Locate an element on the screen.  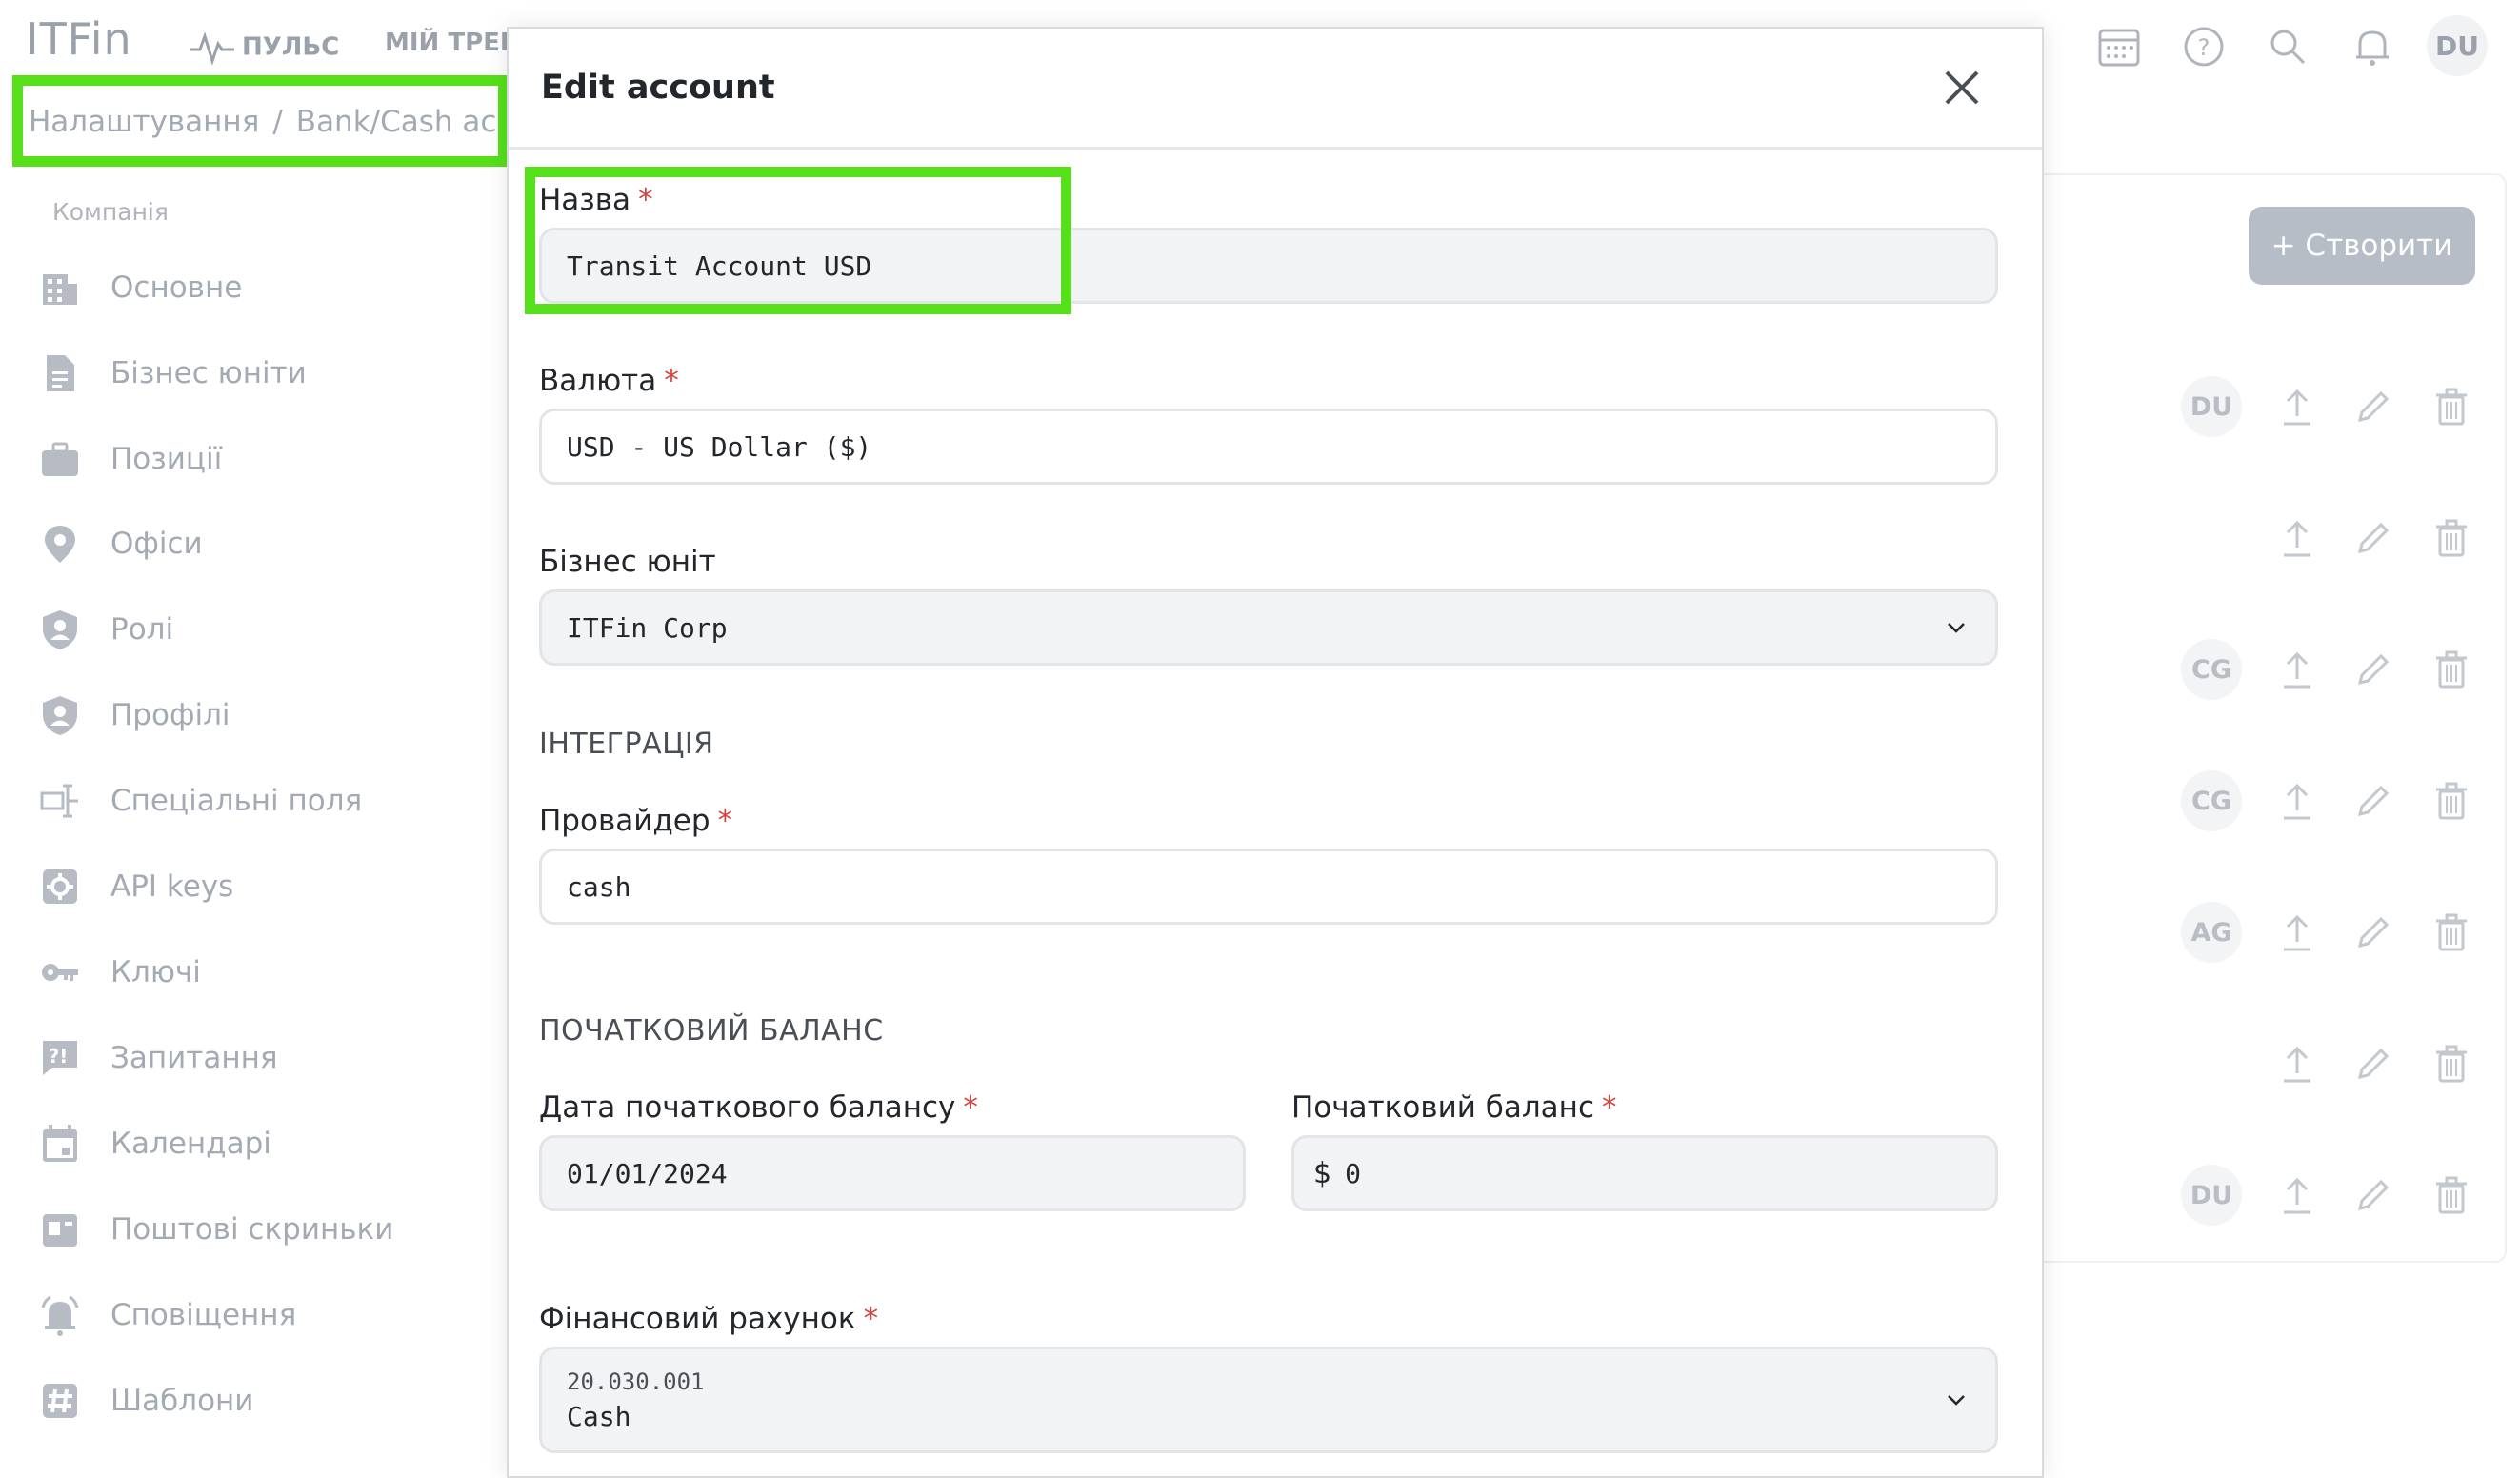
currency-label: Валюта * is located at coordinates (609, 381).